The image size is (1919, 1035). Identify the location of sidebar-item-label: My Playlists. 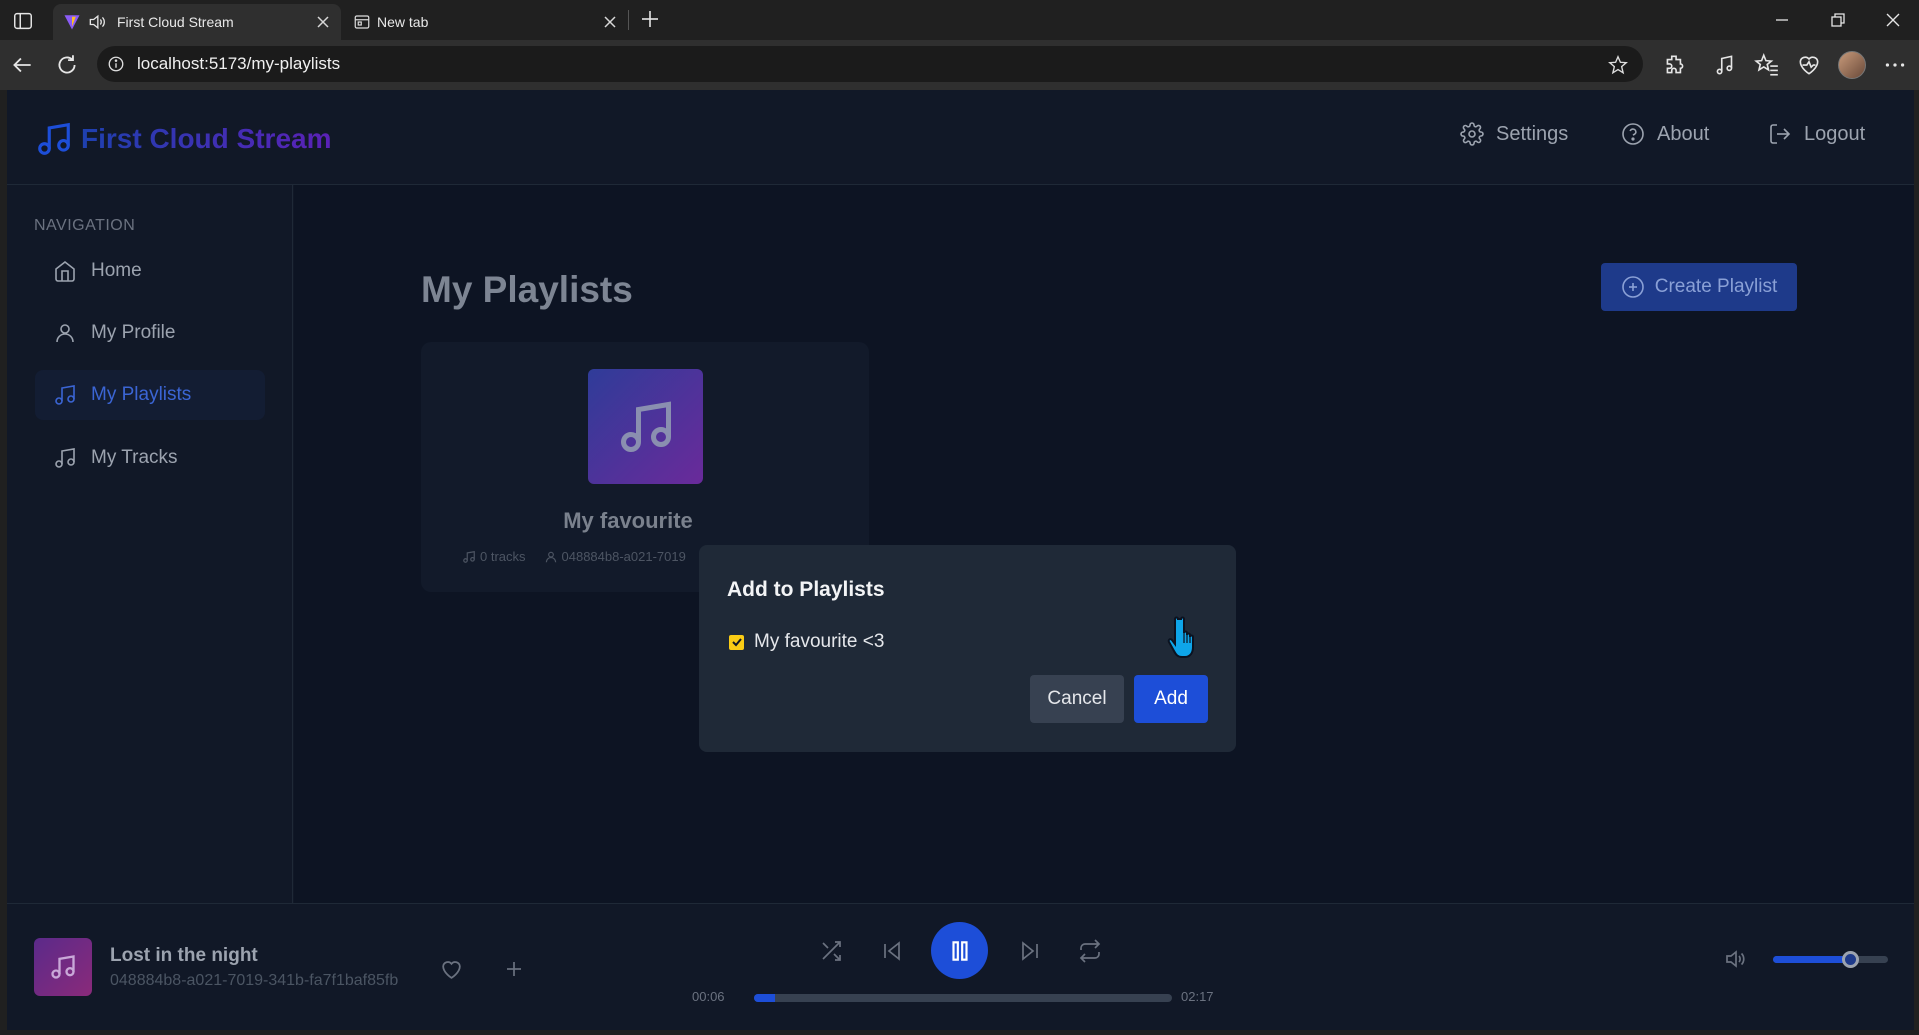
(141, 394).